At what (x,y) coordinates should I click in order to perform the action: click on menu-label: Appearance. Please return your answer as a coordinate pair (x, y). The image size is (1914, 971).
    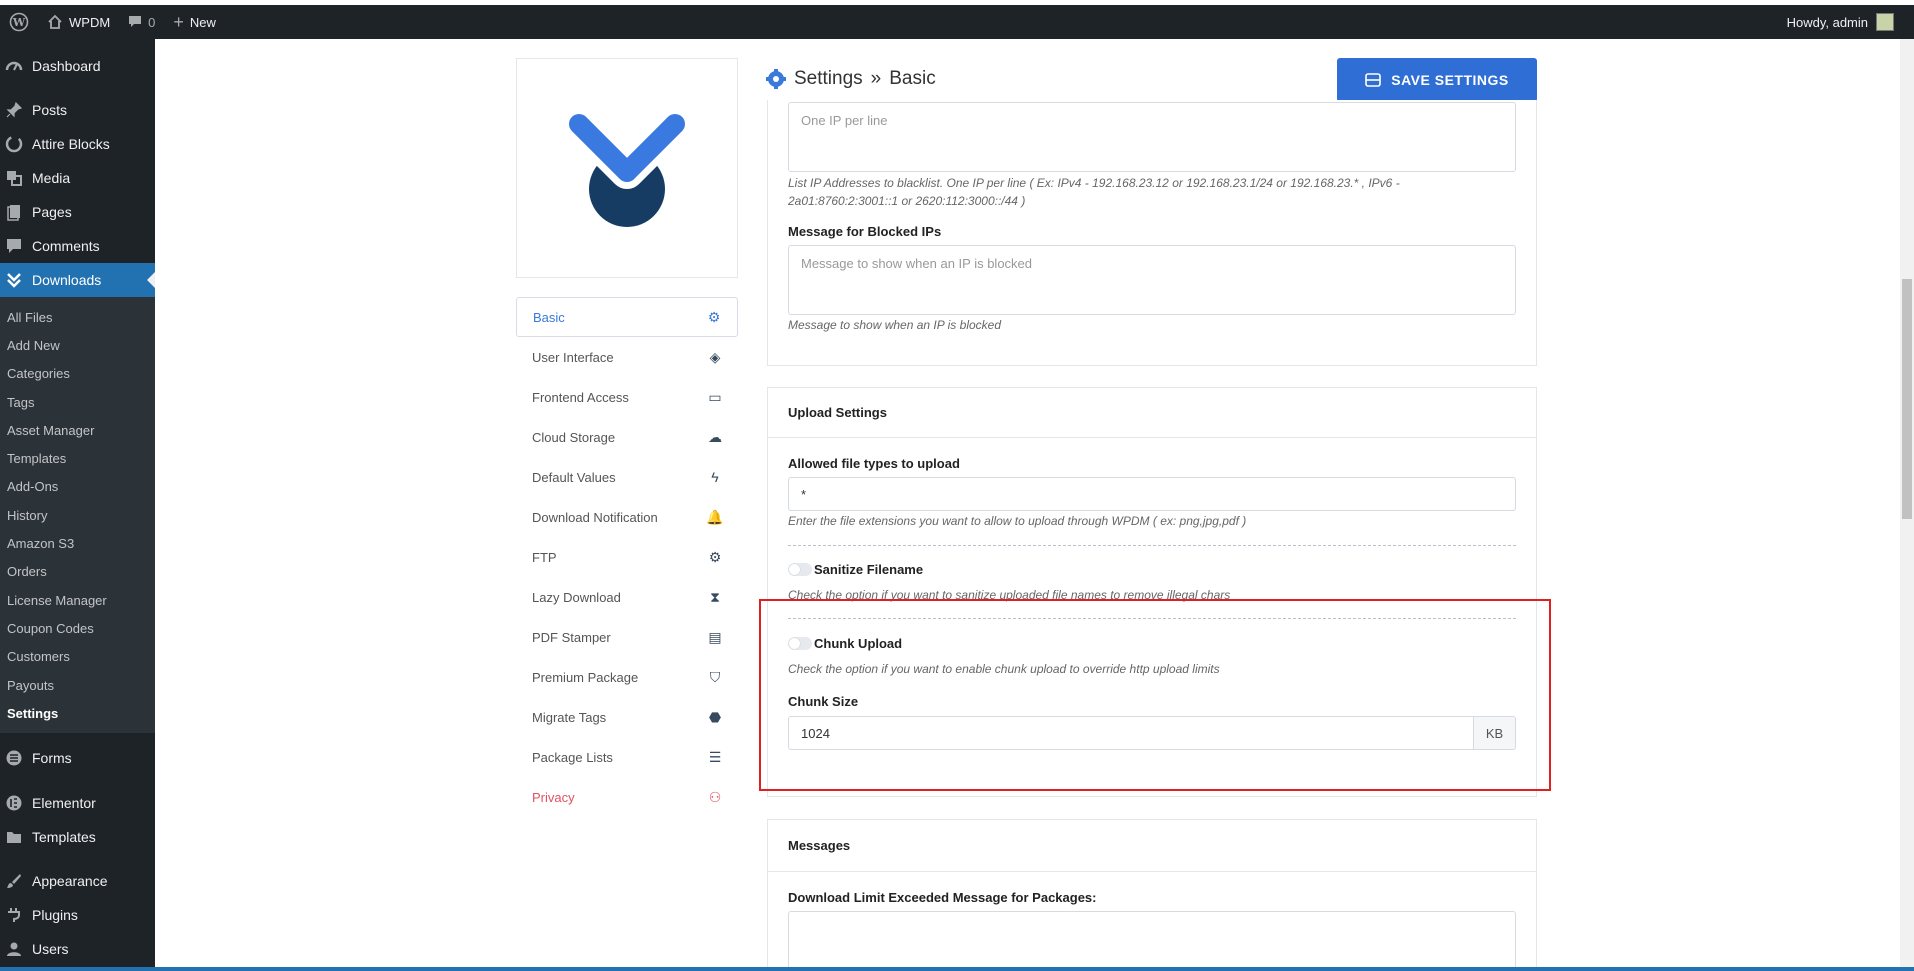
    Looking at the image, I should click on (70, 881).